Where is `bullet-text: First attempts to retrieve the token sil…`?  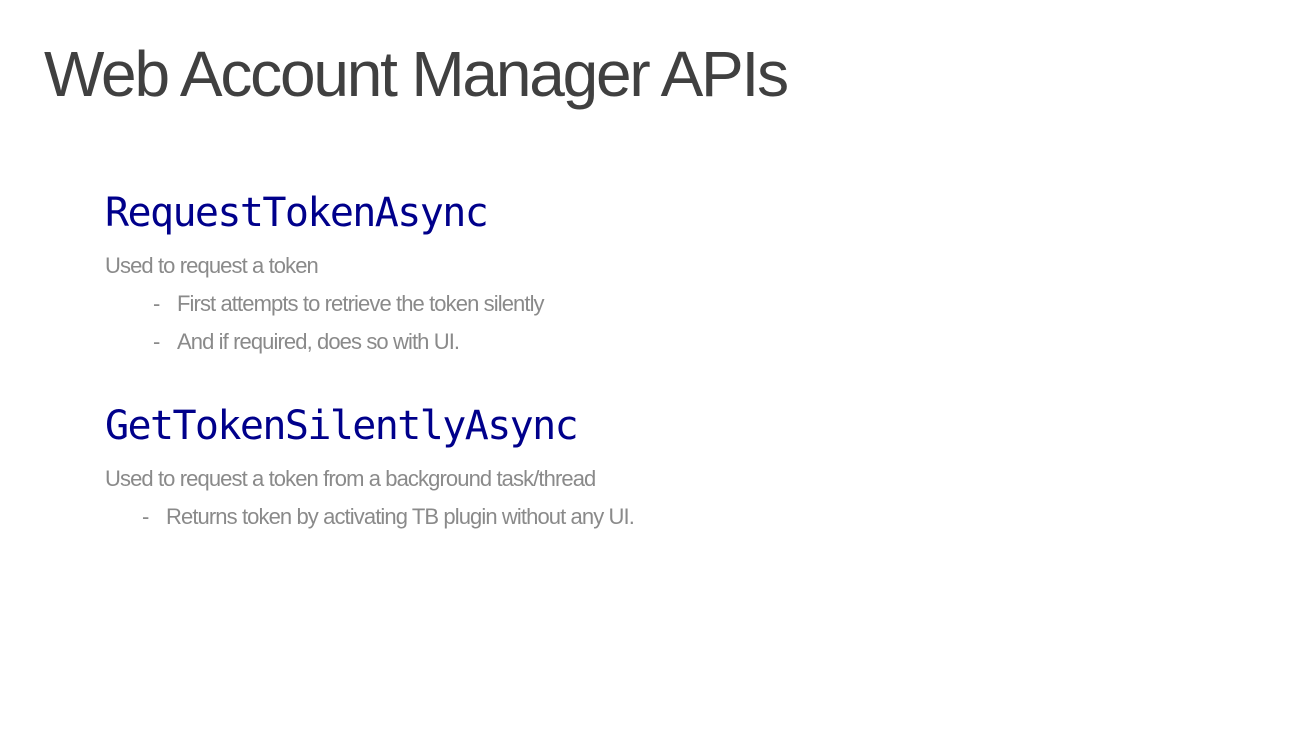 bullet-text: First attempts to retrieve the token sil… is located at coordinates (361, 303).